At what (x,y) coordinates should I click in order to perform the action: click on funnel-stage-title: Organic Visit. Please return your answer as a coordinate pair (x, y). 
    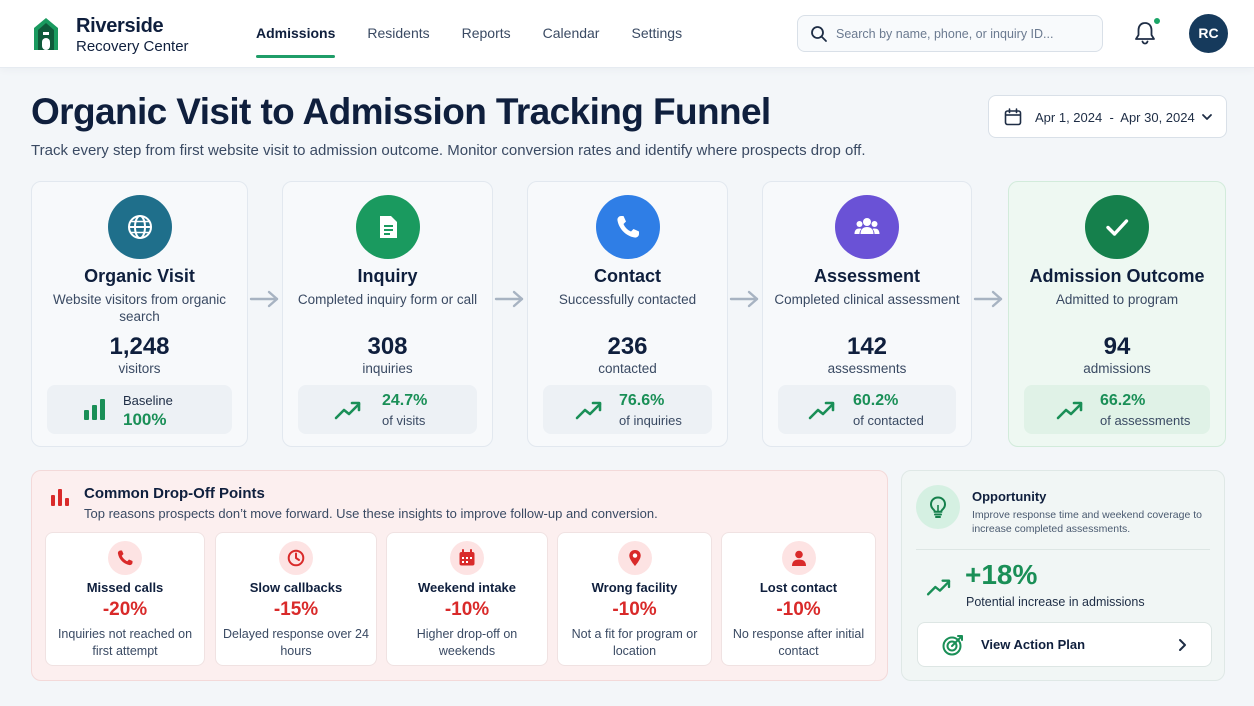
    Looking at the image, I should click on (139, 276).